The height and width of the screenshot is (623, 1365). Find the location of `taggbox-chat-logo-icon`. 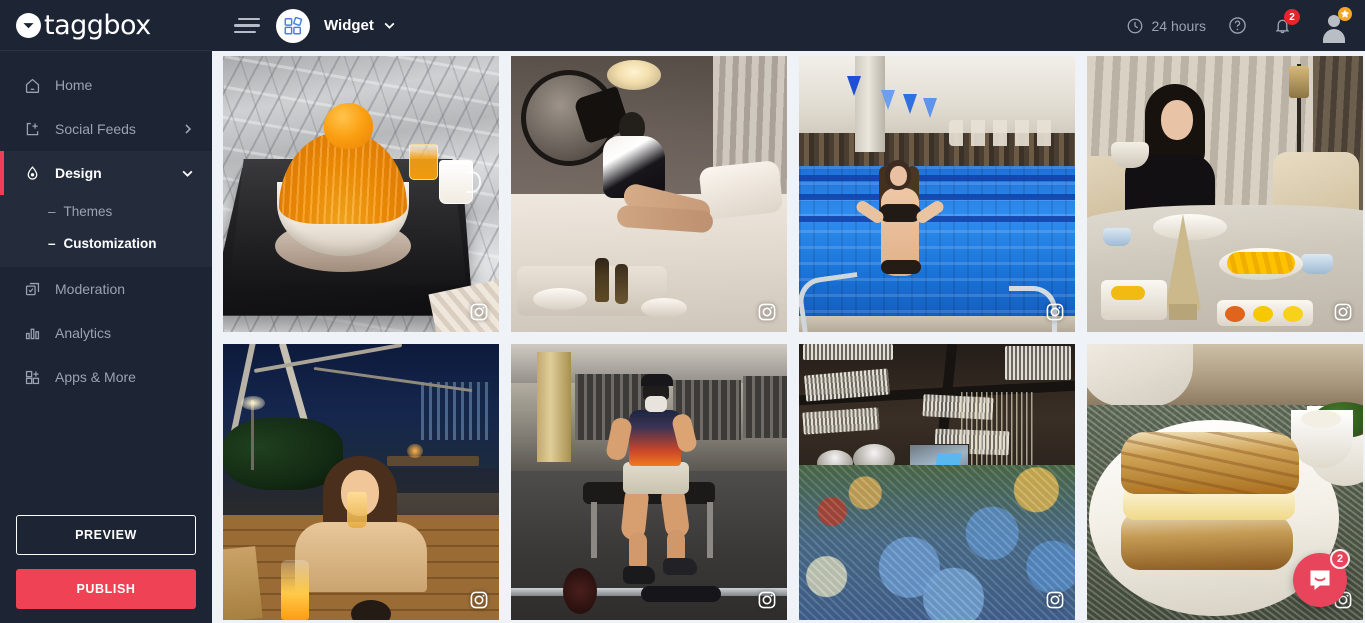

taggbox-chat-logo-icon is located at coordinates (28, 25).